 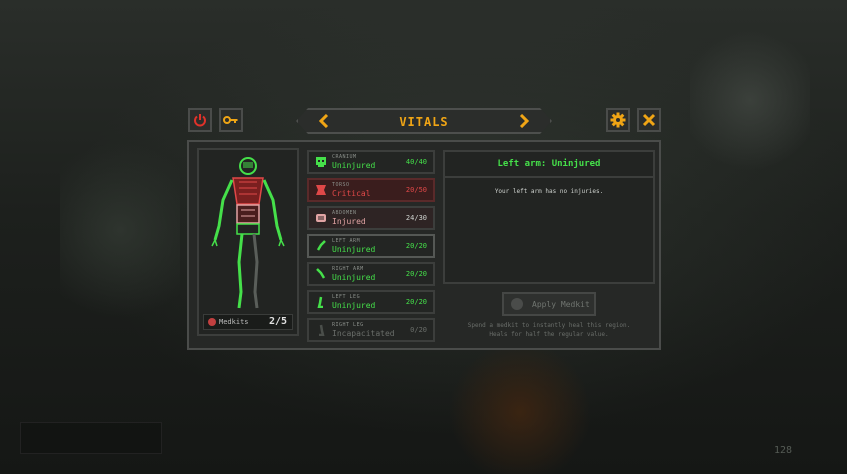 I want to click on close-button, so click(x=649, y=120).